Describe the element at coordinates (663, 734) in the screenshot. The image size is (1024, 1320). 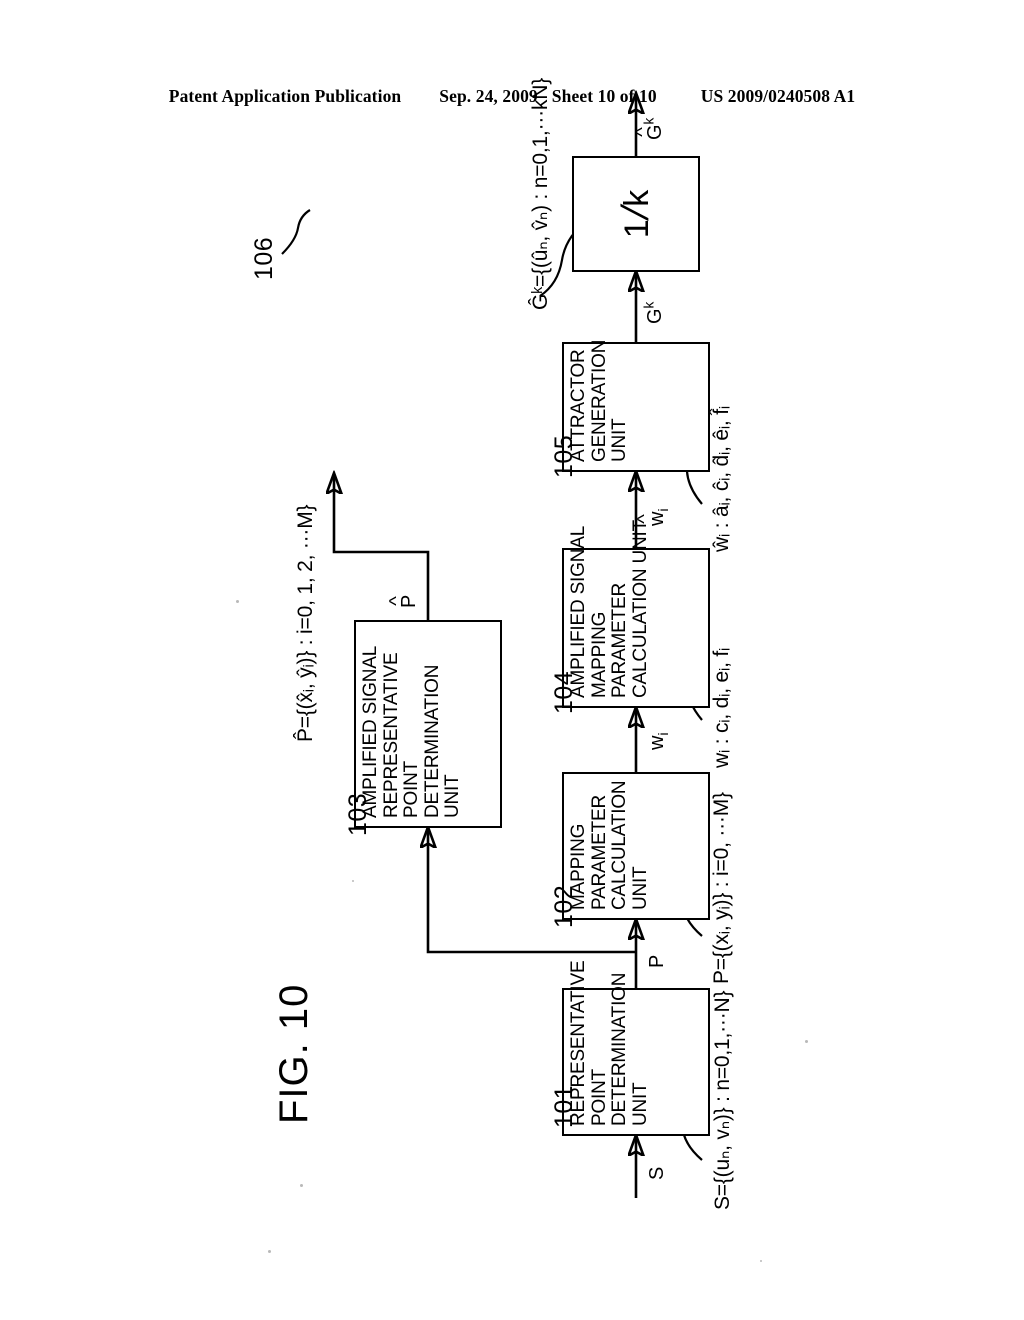
I see `w-subscript: i` at that location.